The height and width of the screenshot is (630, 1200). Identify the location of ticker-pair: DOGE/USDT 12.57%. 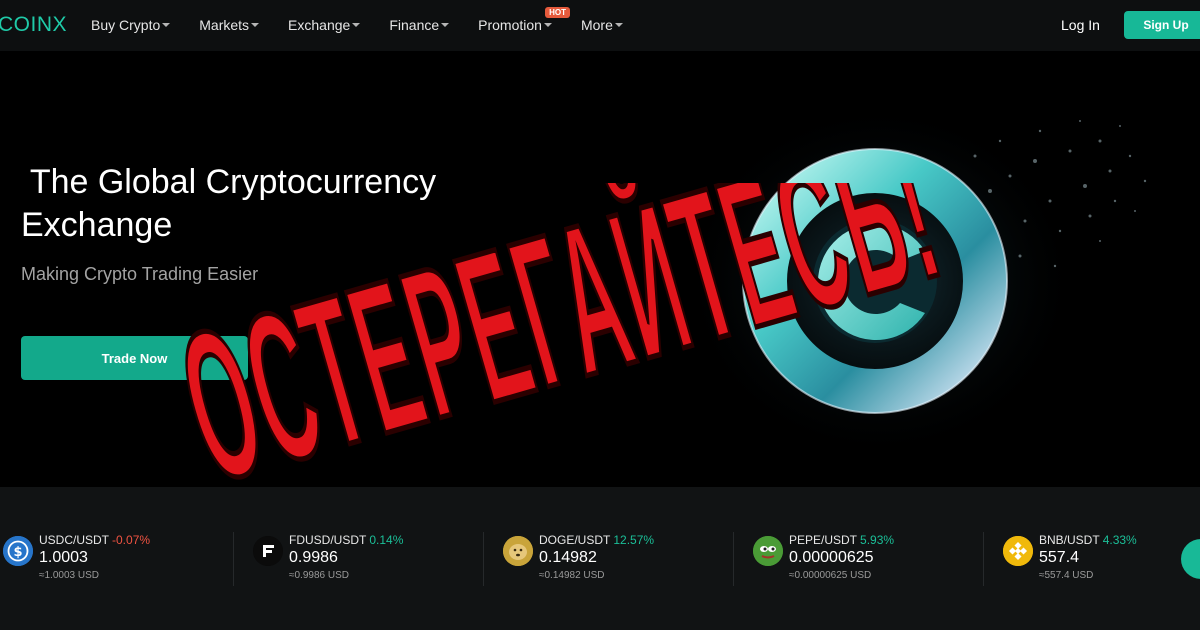
(596, 540).